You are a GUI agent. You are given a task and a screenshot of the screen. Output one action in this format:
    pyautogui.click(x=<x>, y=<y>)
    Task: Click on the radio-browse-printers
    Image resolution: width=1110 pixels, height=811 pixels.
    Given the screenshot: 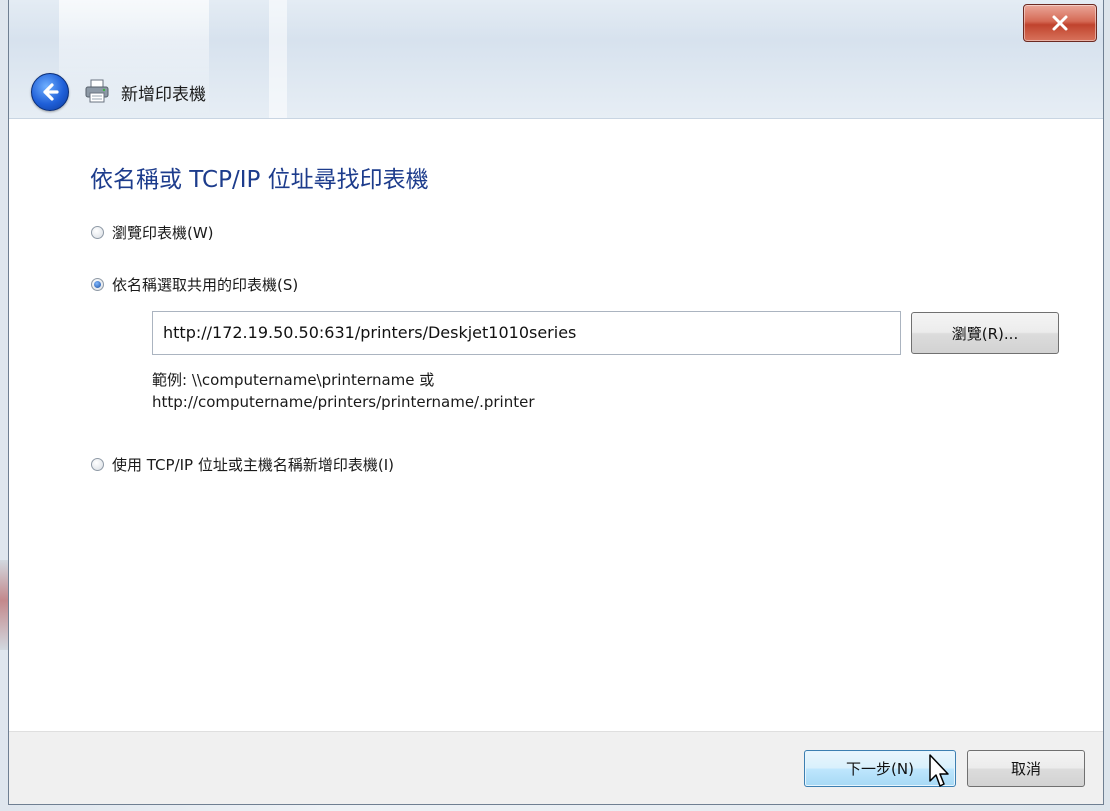 What is the action you would take?
    pyautogui.click(x=97, y=232)
    